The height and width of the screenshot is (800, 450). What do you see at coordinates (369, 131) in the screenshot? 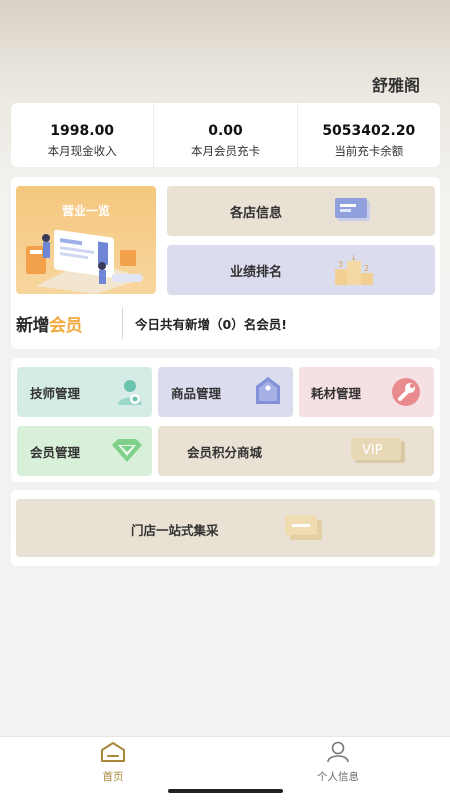
I see `stat-value: 5053402.20` at bounding box center [369, 131].